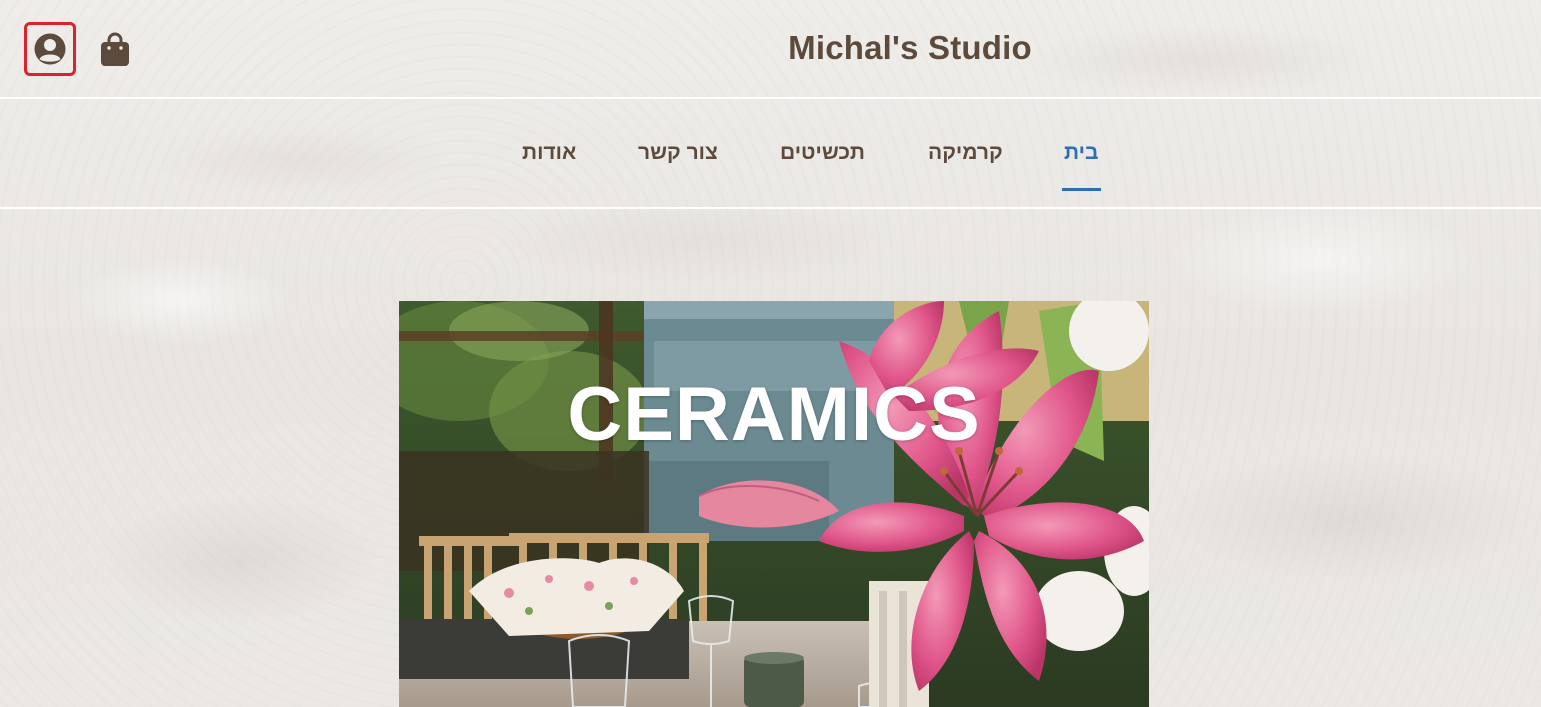  Describe the element at coordinates (774, 414) in the screenshot. I see `hero-title: CERAMICS` at that location.